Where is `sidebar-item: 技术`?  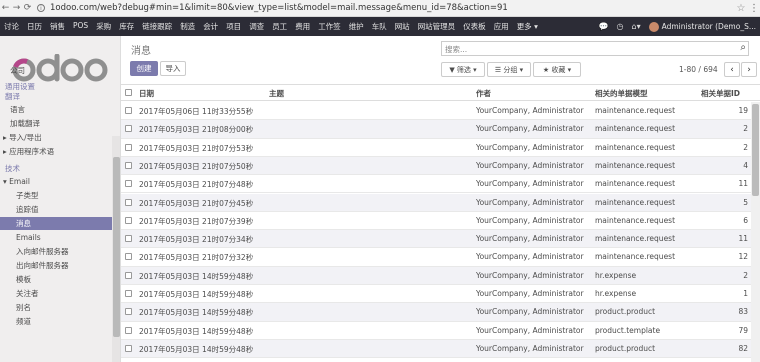 sidebar-item: 技术 is located at coordinates (56, 168).